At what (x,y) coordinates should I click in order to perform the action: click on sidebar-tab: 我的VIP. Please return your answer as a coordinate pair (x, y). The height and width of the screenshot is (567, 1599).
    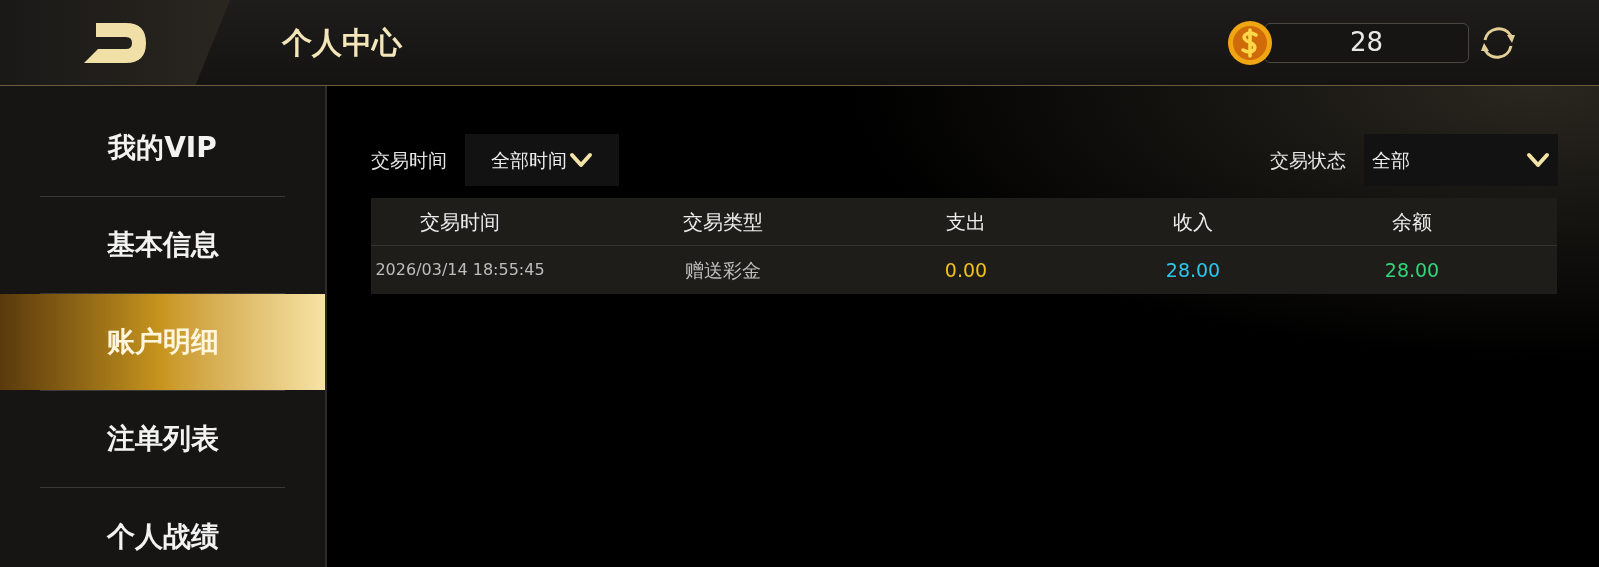
    Looking at the image, I should click on (162, 148).